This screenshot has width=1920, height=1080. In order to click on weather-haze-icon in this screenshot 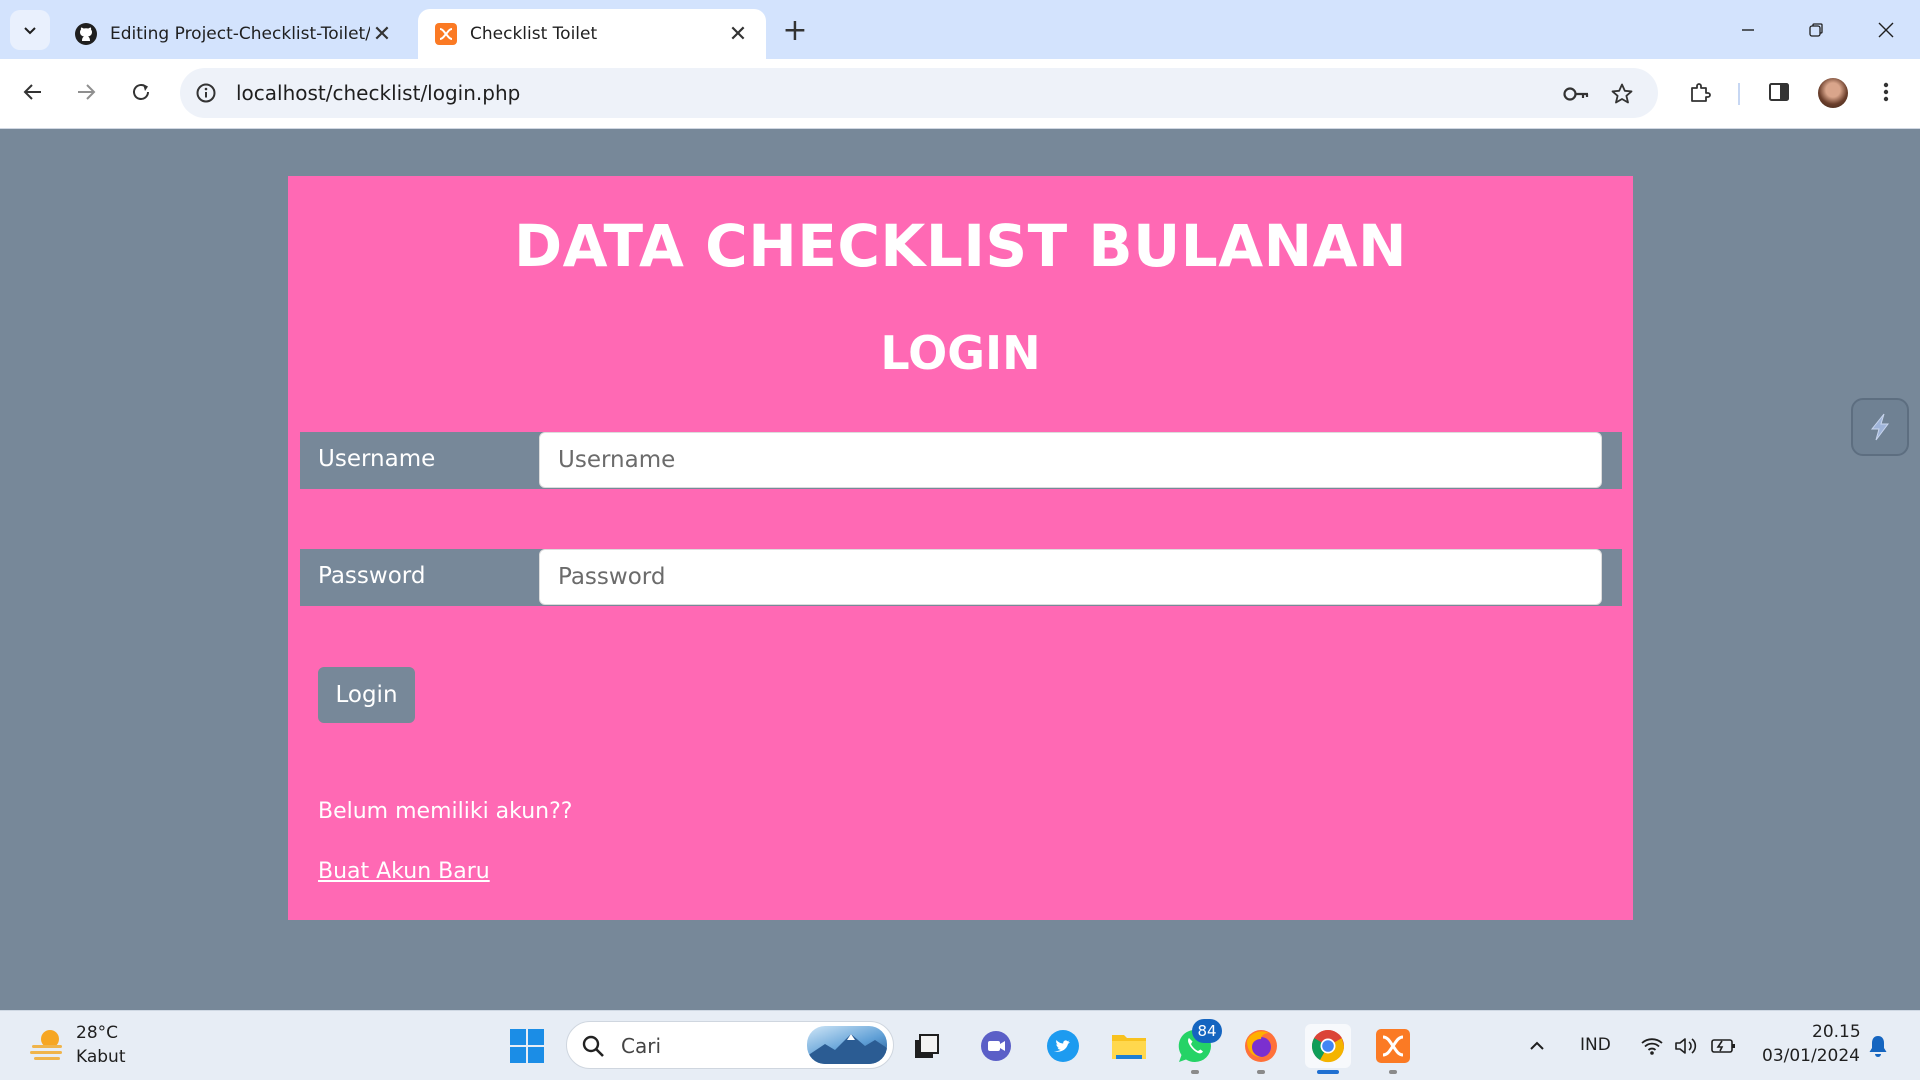, I will do `click(47, 1044)`.